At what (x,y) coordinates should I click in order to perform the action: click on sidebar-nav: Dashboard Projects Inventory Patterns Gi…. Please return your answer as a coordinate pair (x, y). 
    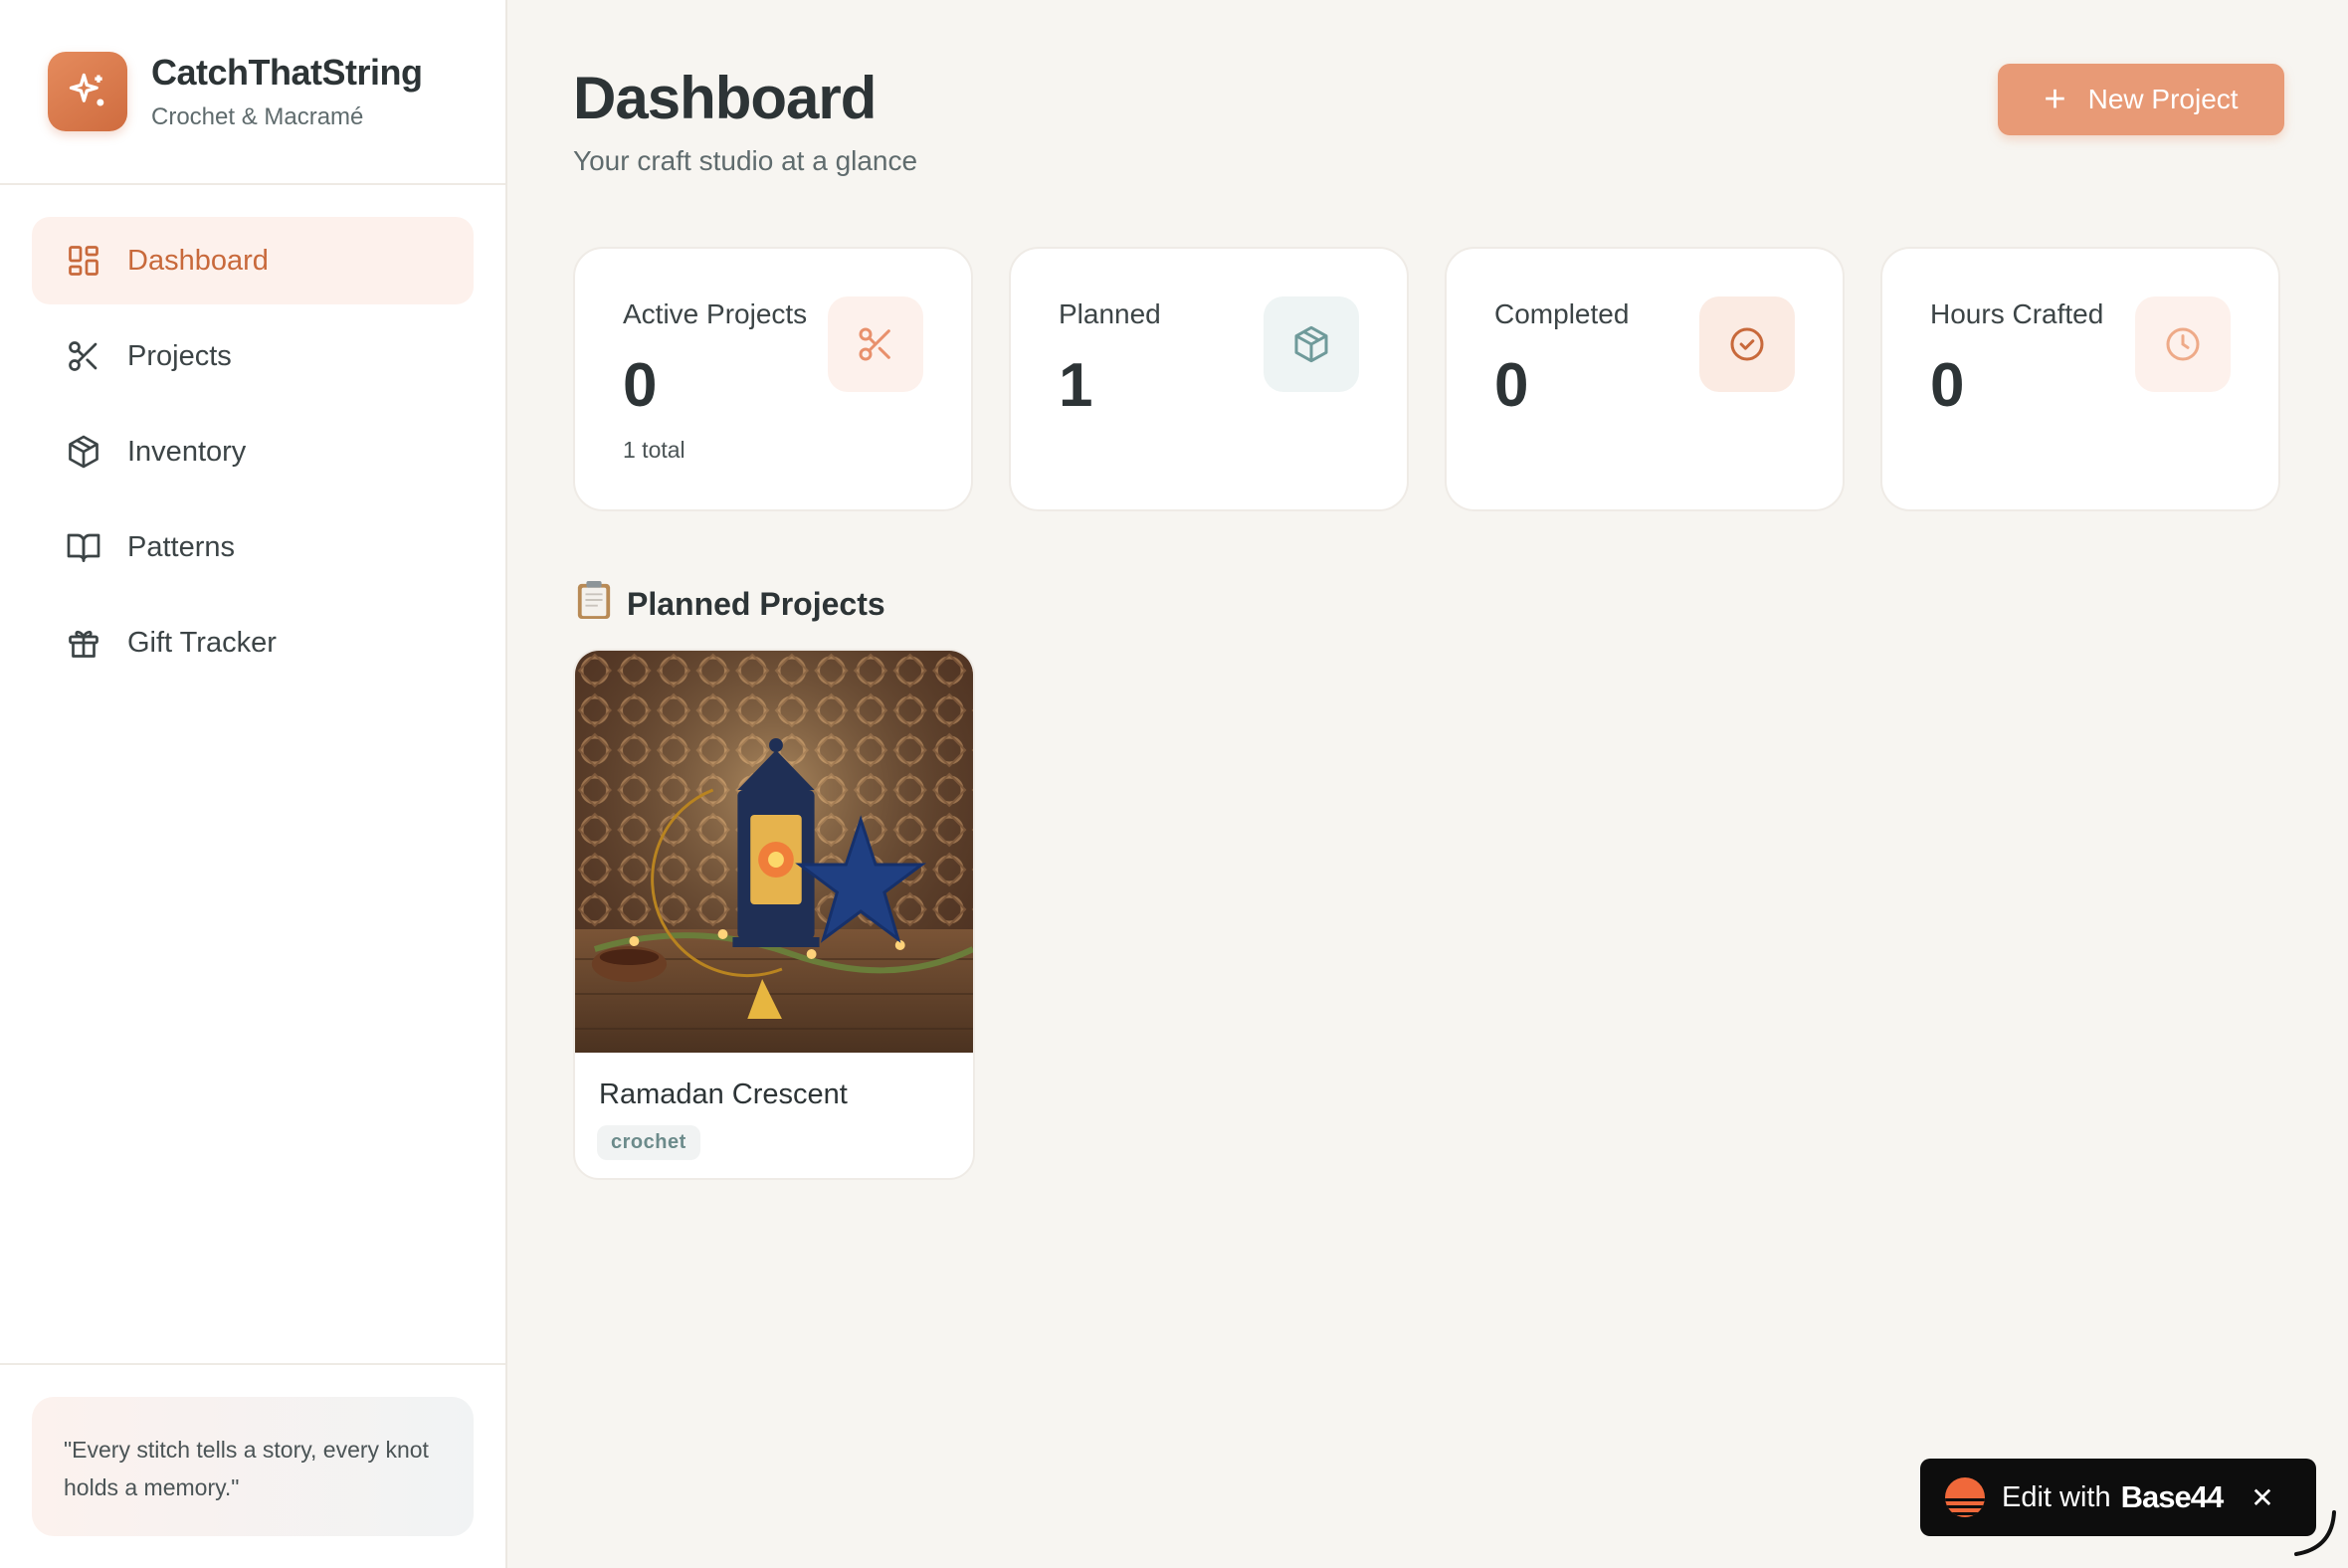
    Looking at the image, I should click on (252, 435).